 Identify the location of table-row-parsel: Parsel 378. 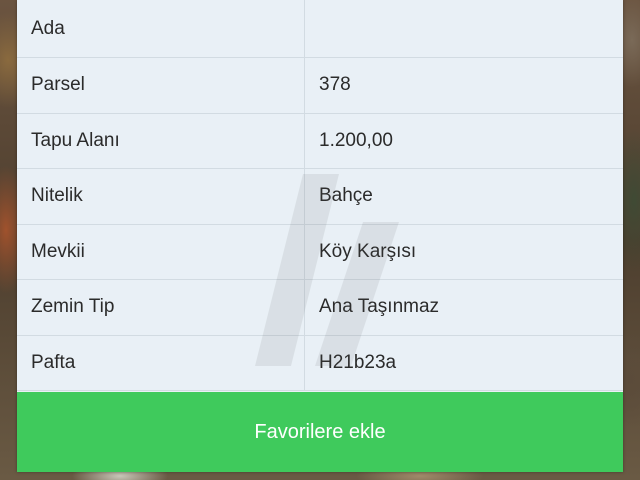
(320, 86).